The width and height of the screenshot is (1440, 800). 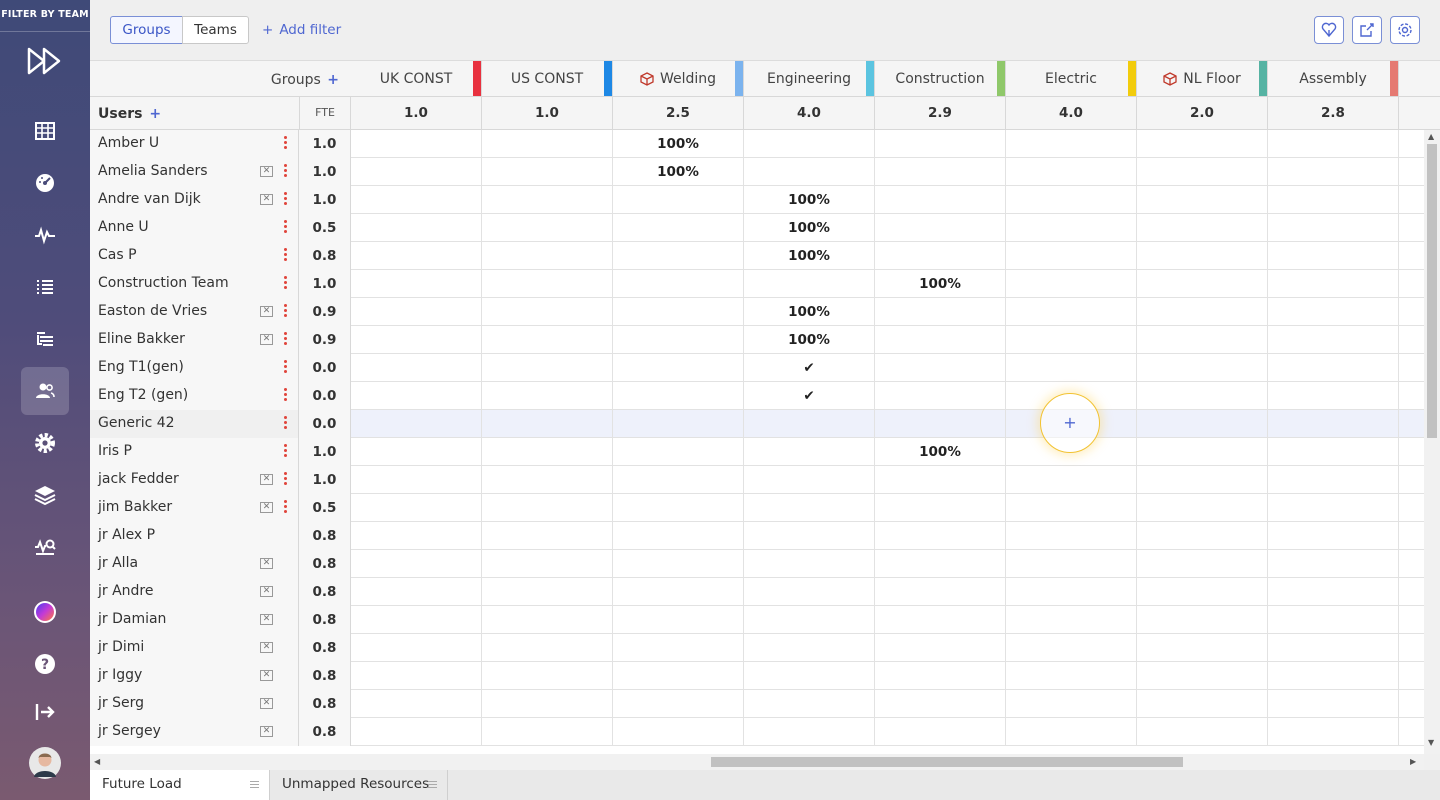 I want to click on user-name-cell: jr Alla ✕, so click(x=194, y=564).